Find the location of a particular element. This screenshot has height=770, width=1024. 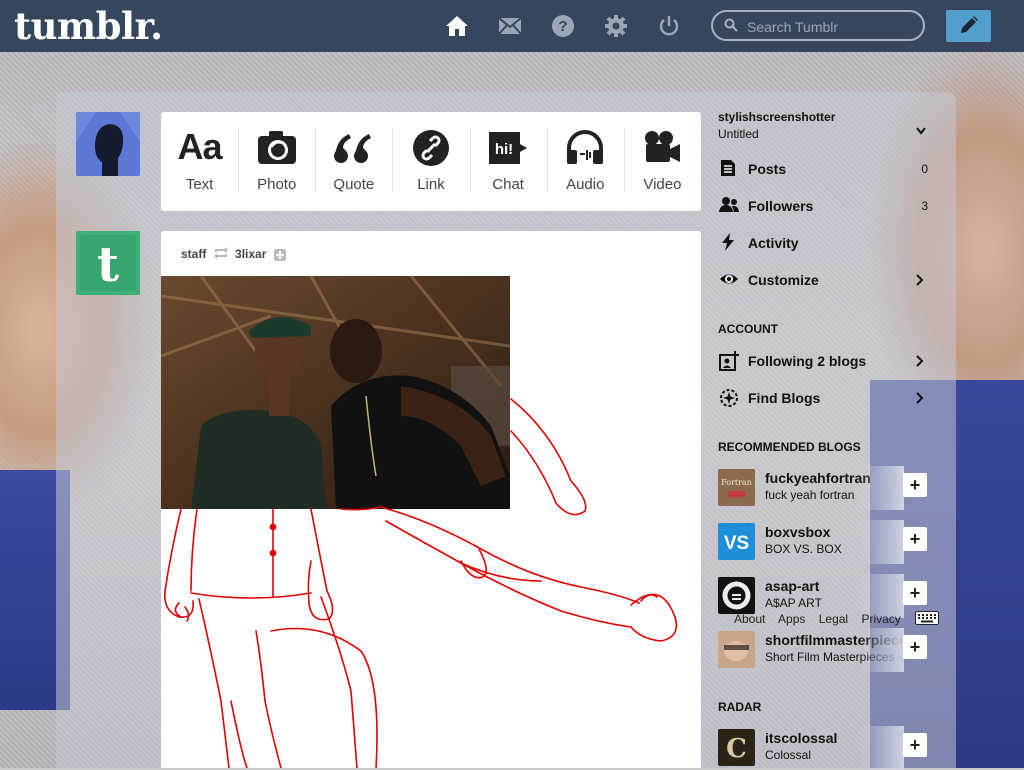

sidebar-item-label: Customize is located at coordinates (783, 280).